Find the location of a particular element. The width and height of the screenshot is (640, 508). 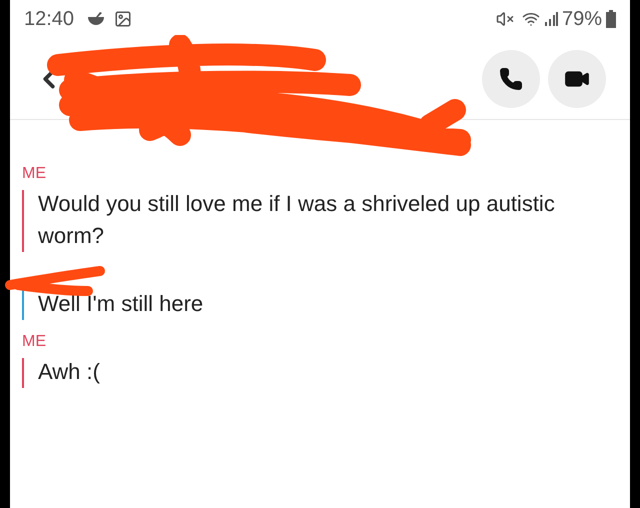

mute-icon is located at coordinates (505, 19).